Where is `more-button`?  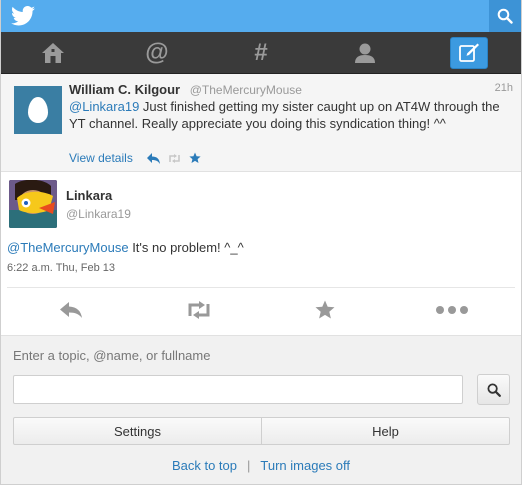
more-button is located at coordinates (452, 310).